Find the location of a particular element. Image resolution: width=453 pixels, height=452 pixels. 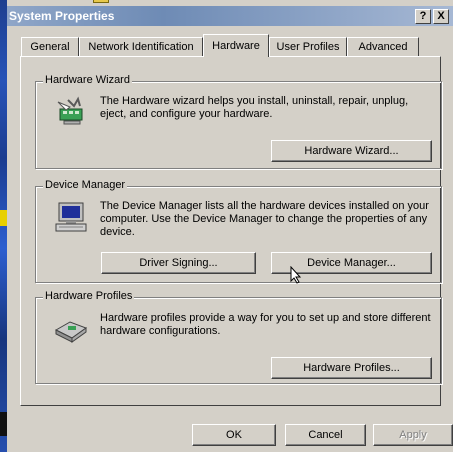

tab-user-profiles-label: User Profiles is located at coordinates (308, 47).